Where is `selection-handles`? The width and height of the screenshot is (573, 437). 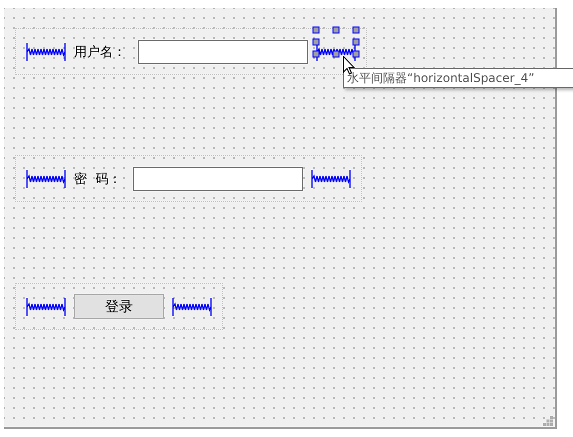
selection-handles is located at coordinates (336, 42).